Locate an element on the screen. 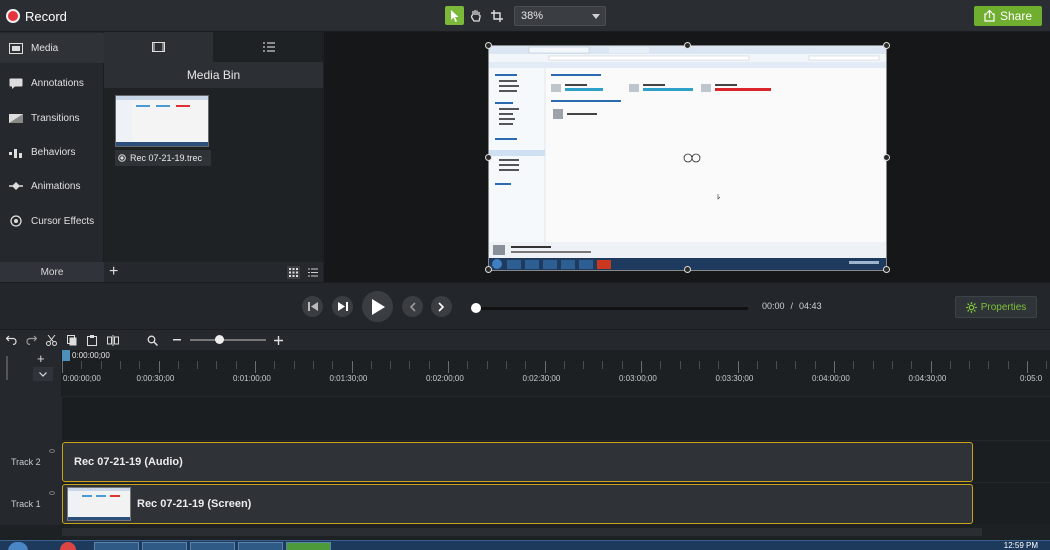 This screenshot has width=1050, height=550. split-button is located at coordinates (113, 340).